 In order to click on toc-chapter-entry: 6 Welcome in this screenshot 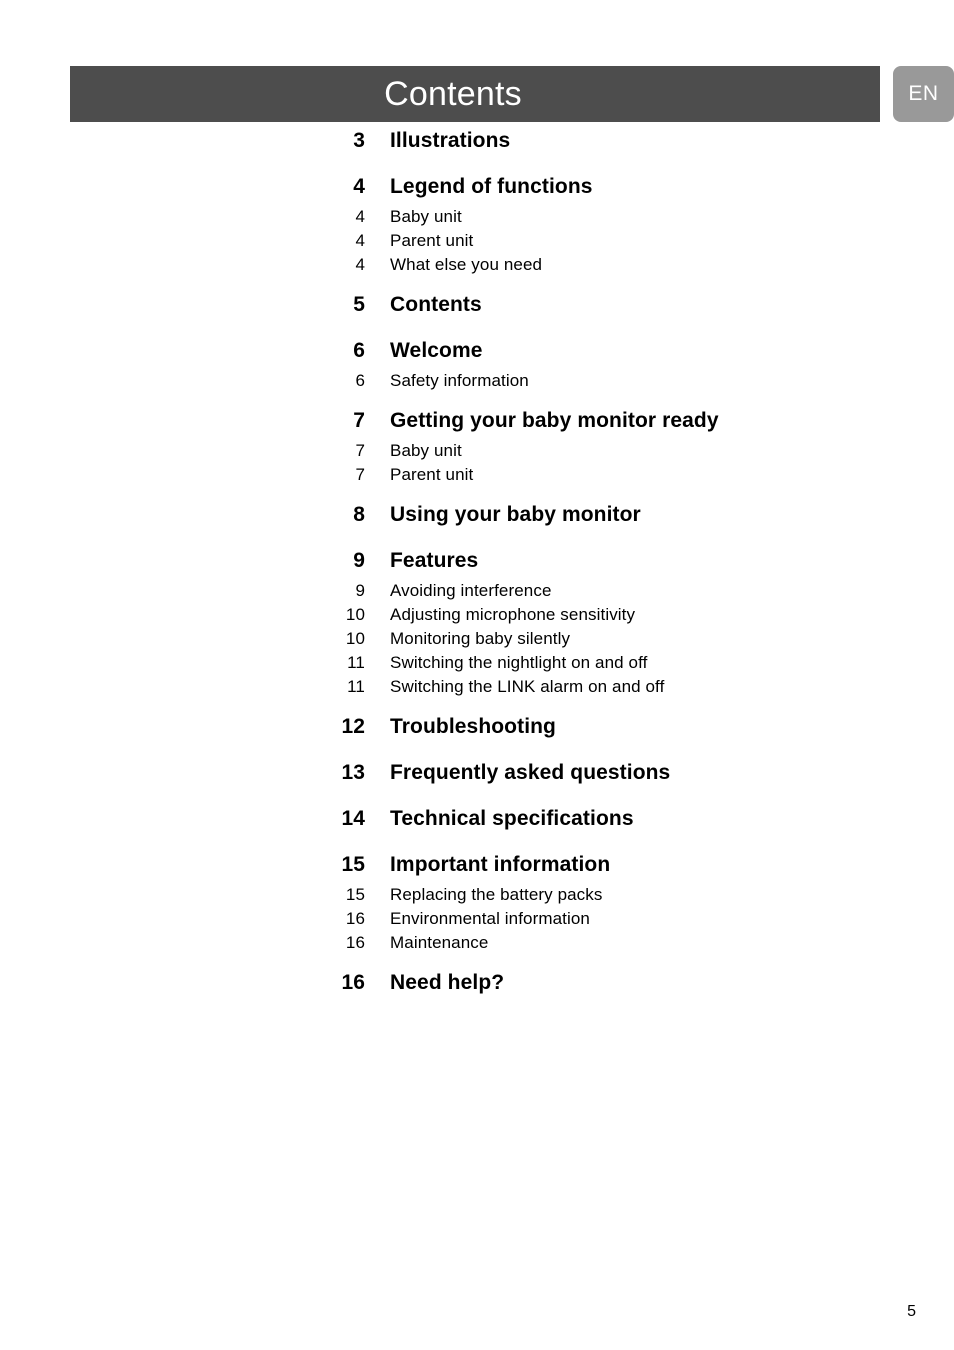, I will do `click(477, 355)`.